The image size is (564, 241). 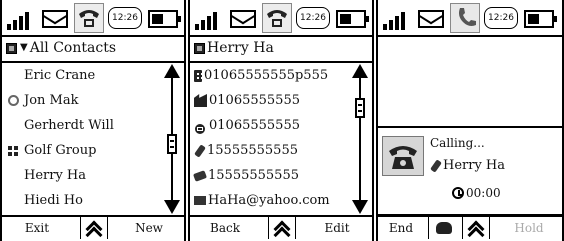 What do you see at coordinates (240, 48) in the screenshot?
I see `page-title: Herry Ha` at bounding box center [240, 48].